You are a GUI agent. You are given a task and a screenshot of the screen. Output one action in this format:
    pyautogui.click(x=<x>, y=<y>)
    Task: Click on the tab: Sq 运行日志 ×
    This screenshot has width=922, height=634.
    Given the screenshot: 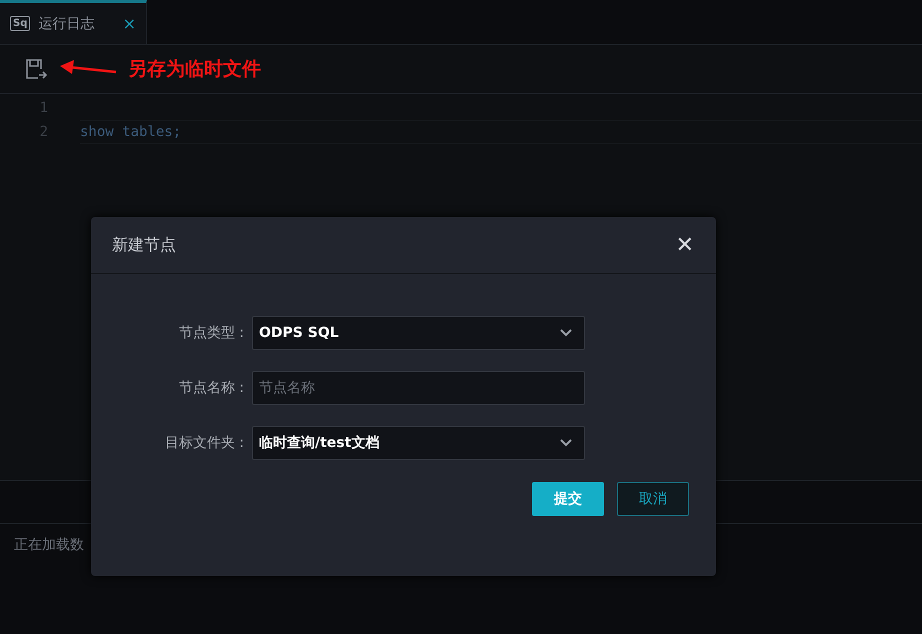 What is the action you would take?
    pyautogui.click(x=73, y=22)
    